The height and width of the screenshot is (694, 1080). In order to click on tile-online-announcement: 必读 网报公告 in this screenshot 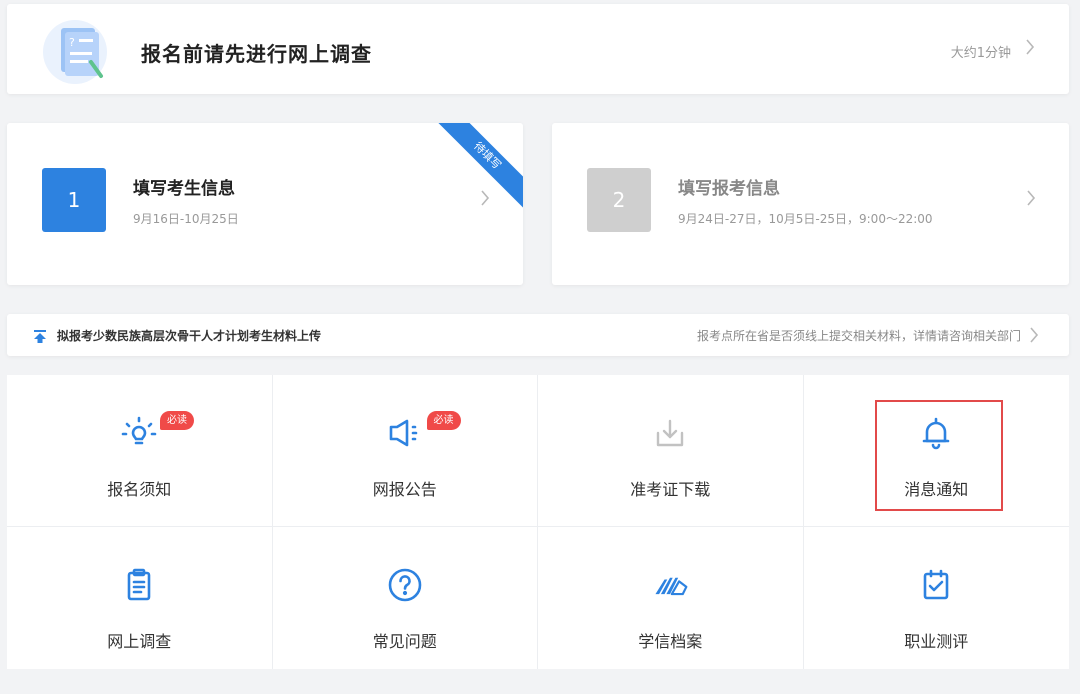, I will do `click(405, 451)`.